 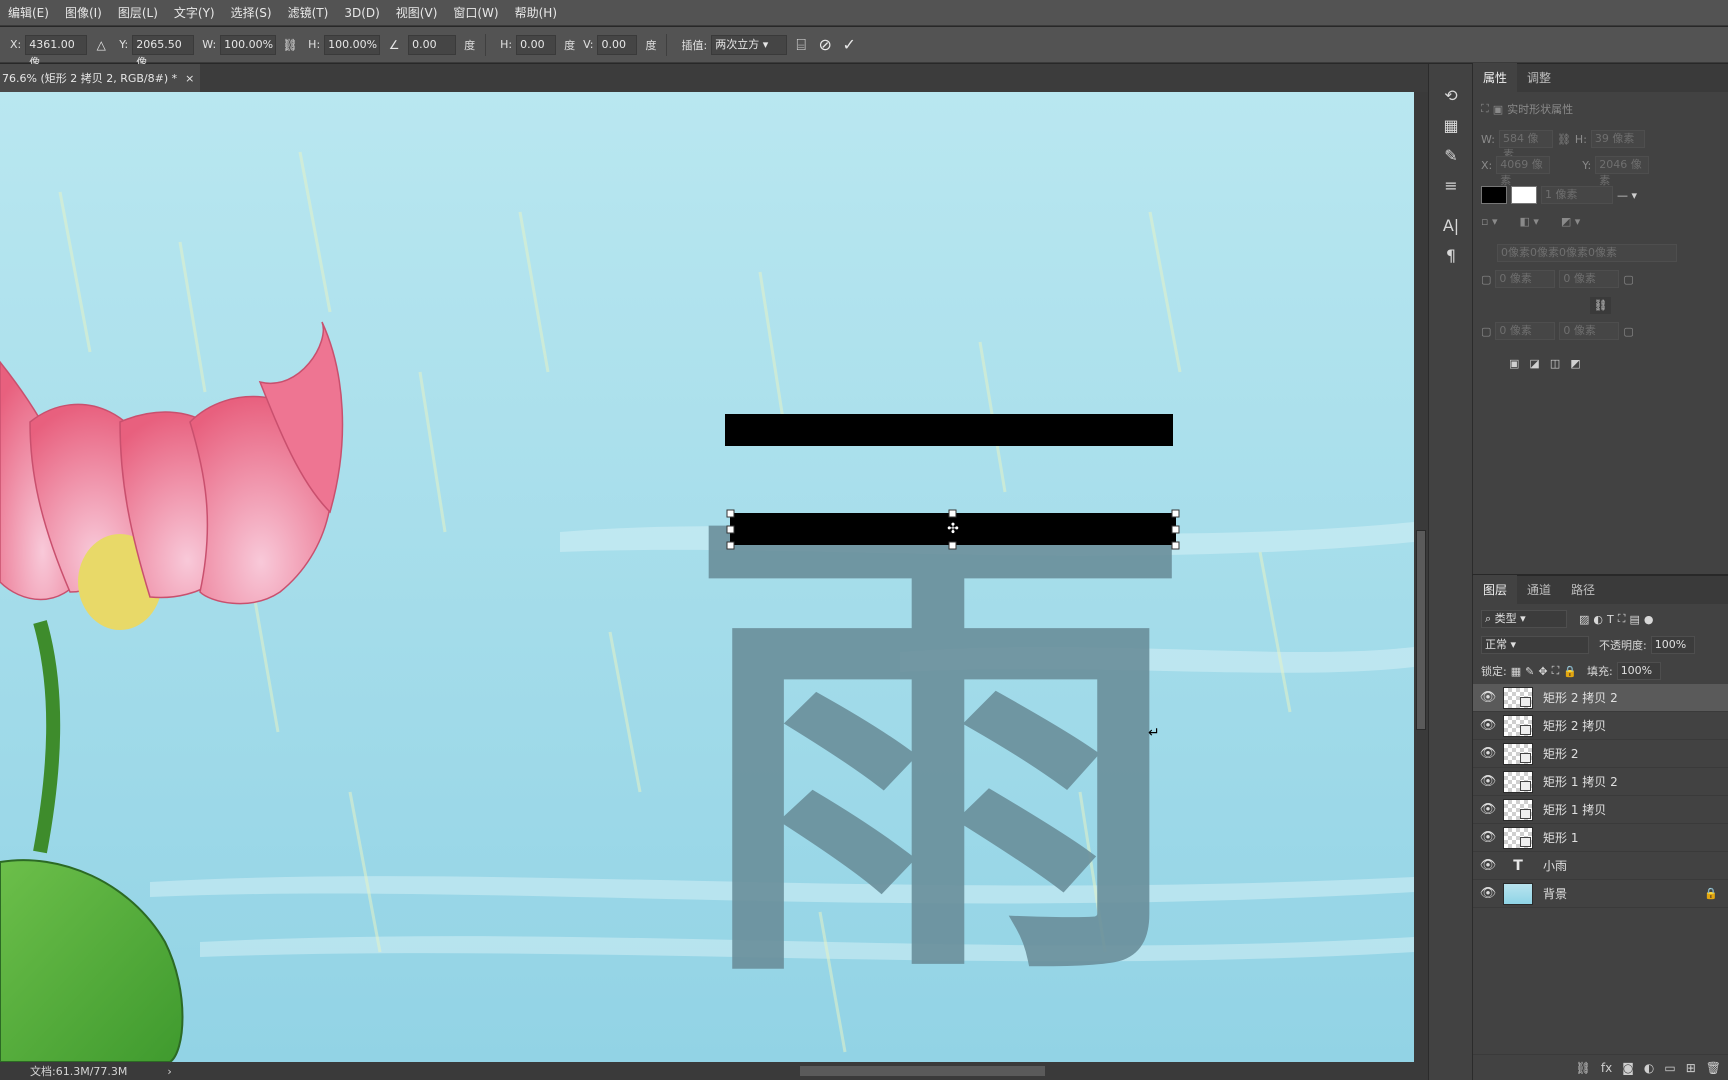 I want to click on link-icon: ⛓, so click(x=290, y=45).